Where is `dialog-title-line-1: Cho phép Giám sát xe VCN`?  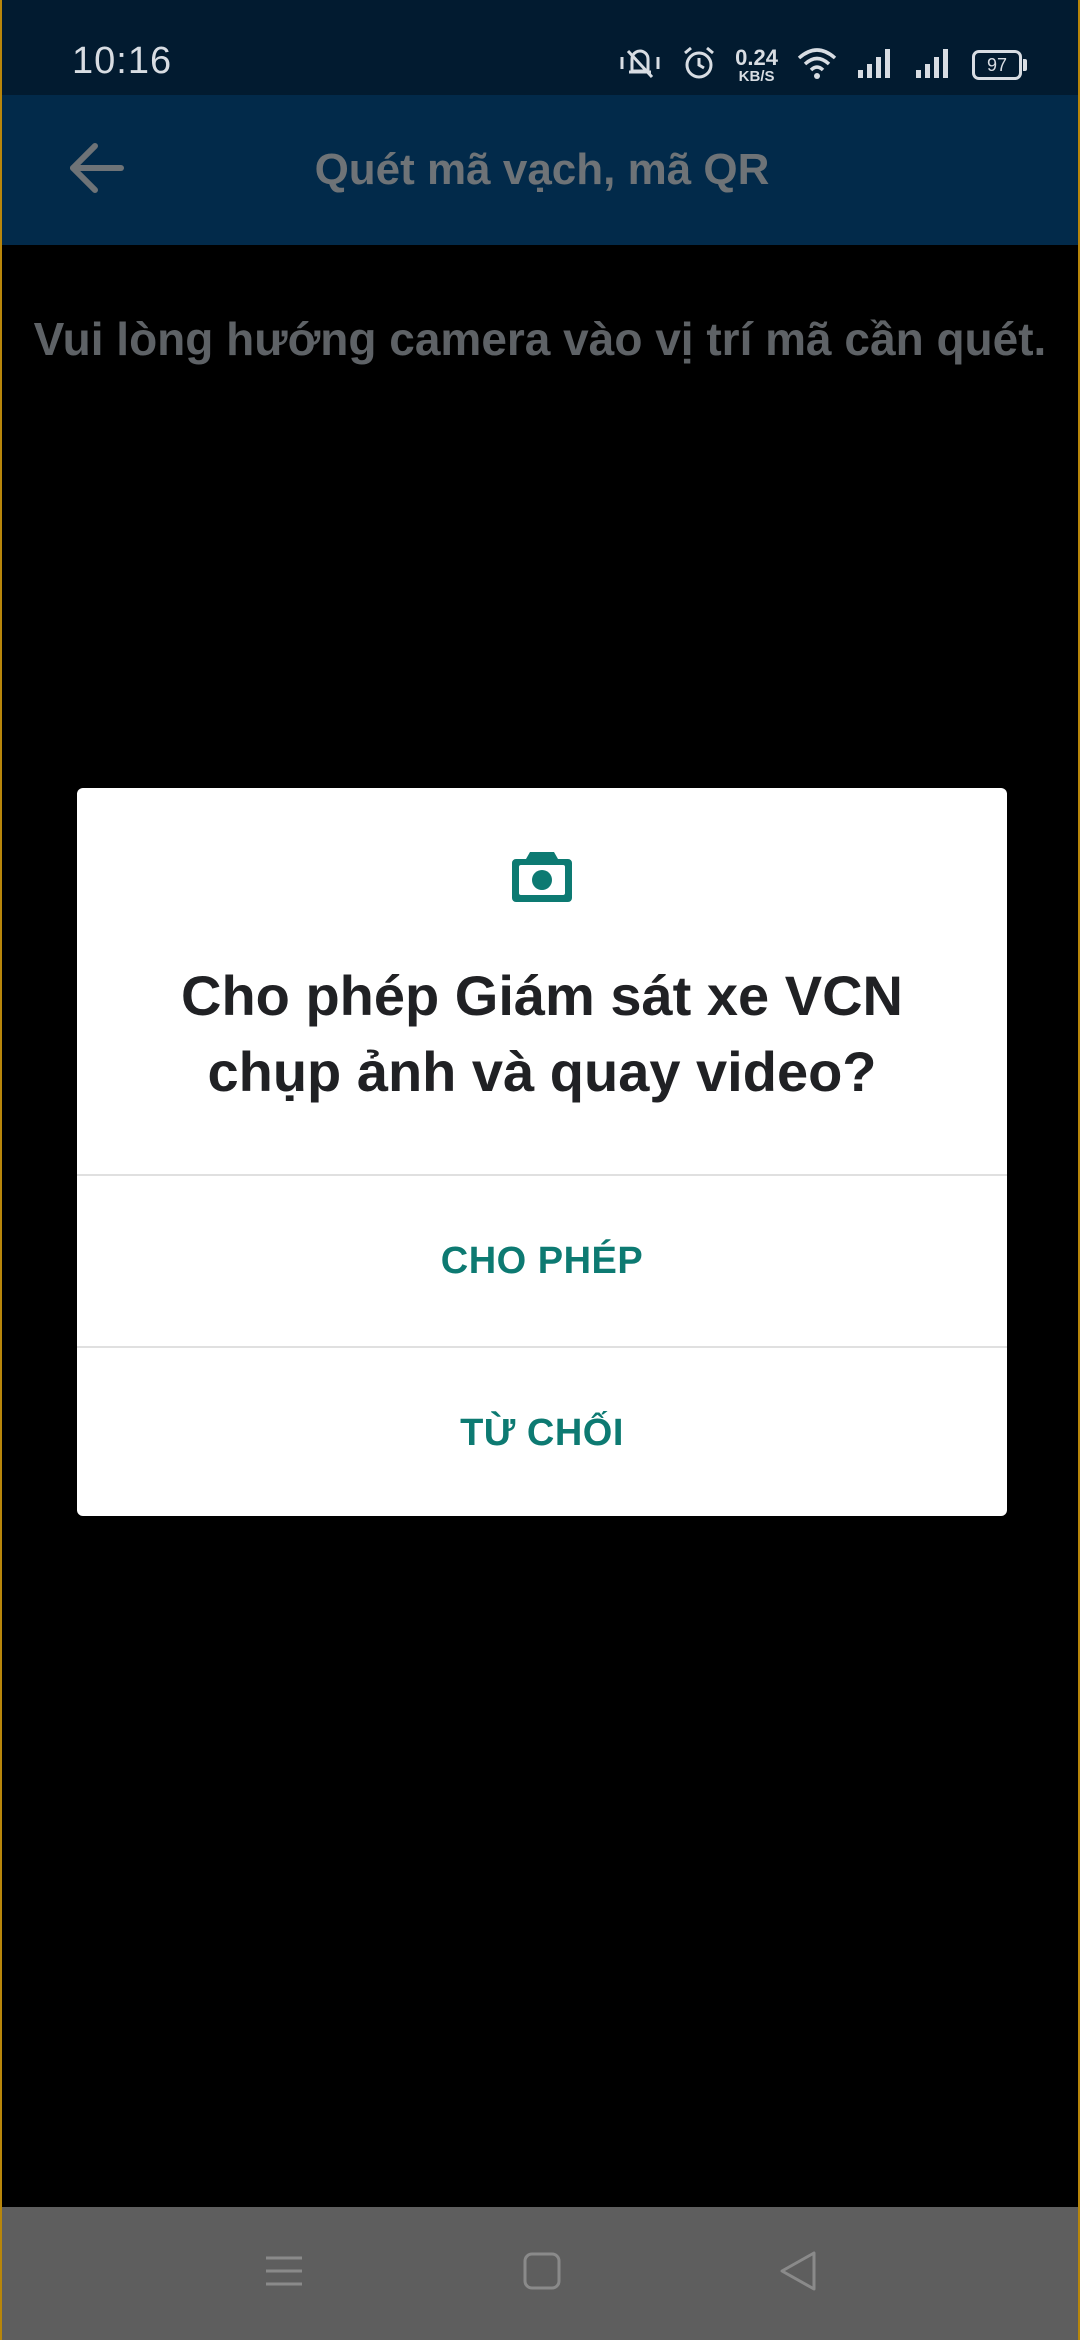 dialog-title-line-1: Cho phép Giám sát xe VCN is located at coordinates (542, 995).